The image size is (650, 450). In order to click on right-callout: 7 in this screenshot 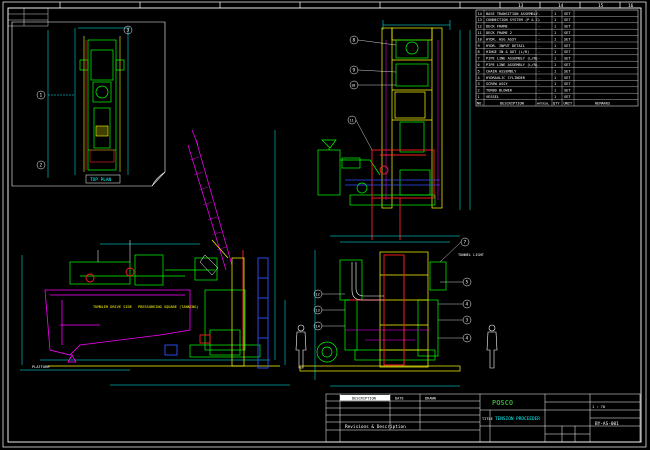, I will do `click(465, 242)`.